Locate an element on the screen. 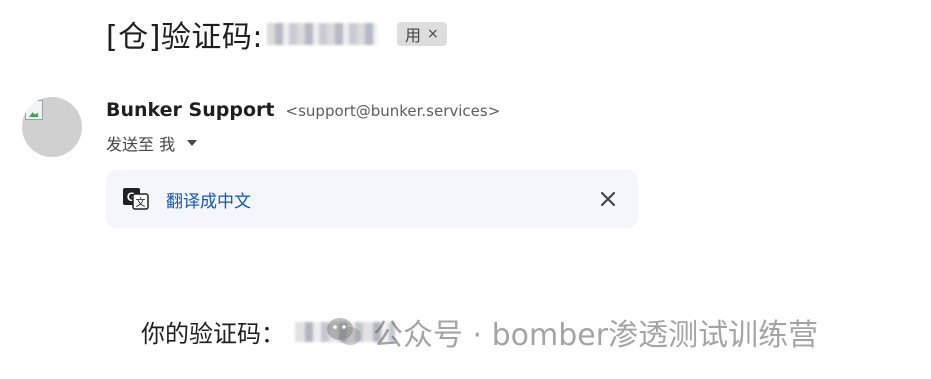  close-translate-button is located at coordinates (608, 199).